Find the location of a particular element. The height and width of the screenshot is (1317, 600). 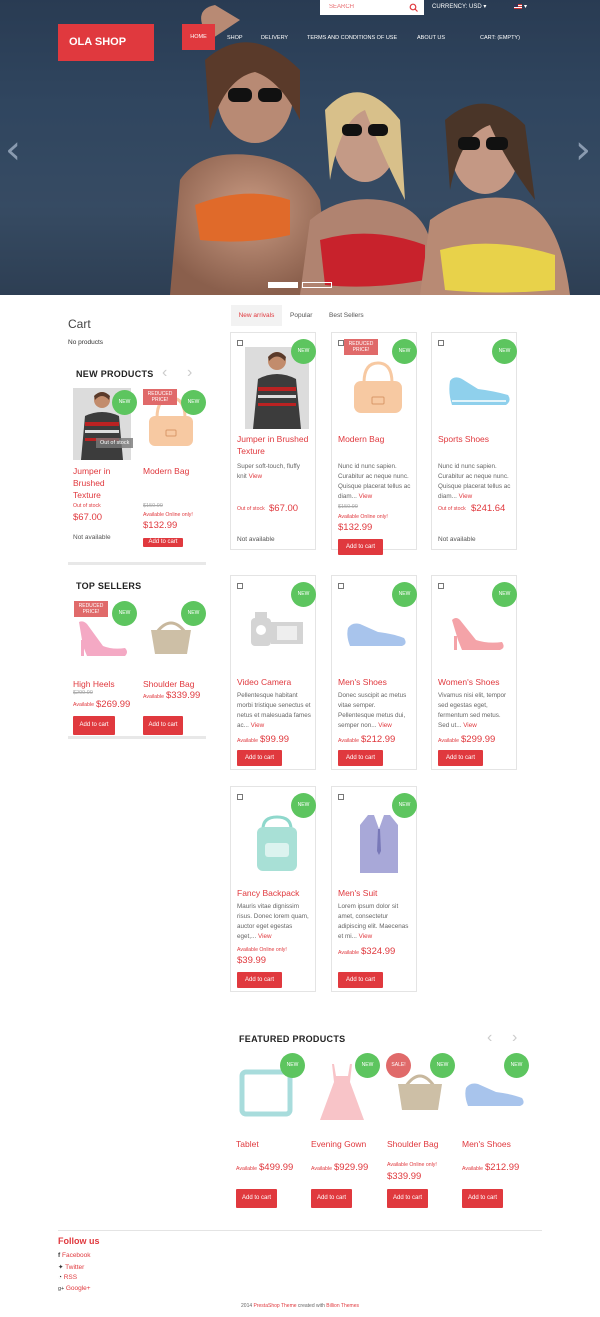

product-name-link: High Heels is located at coordinates (94, 684).